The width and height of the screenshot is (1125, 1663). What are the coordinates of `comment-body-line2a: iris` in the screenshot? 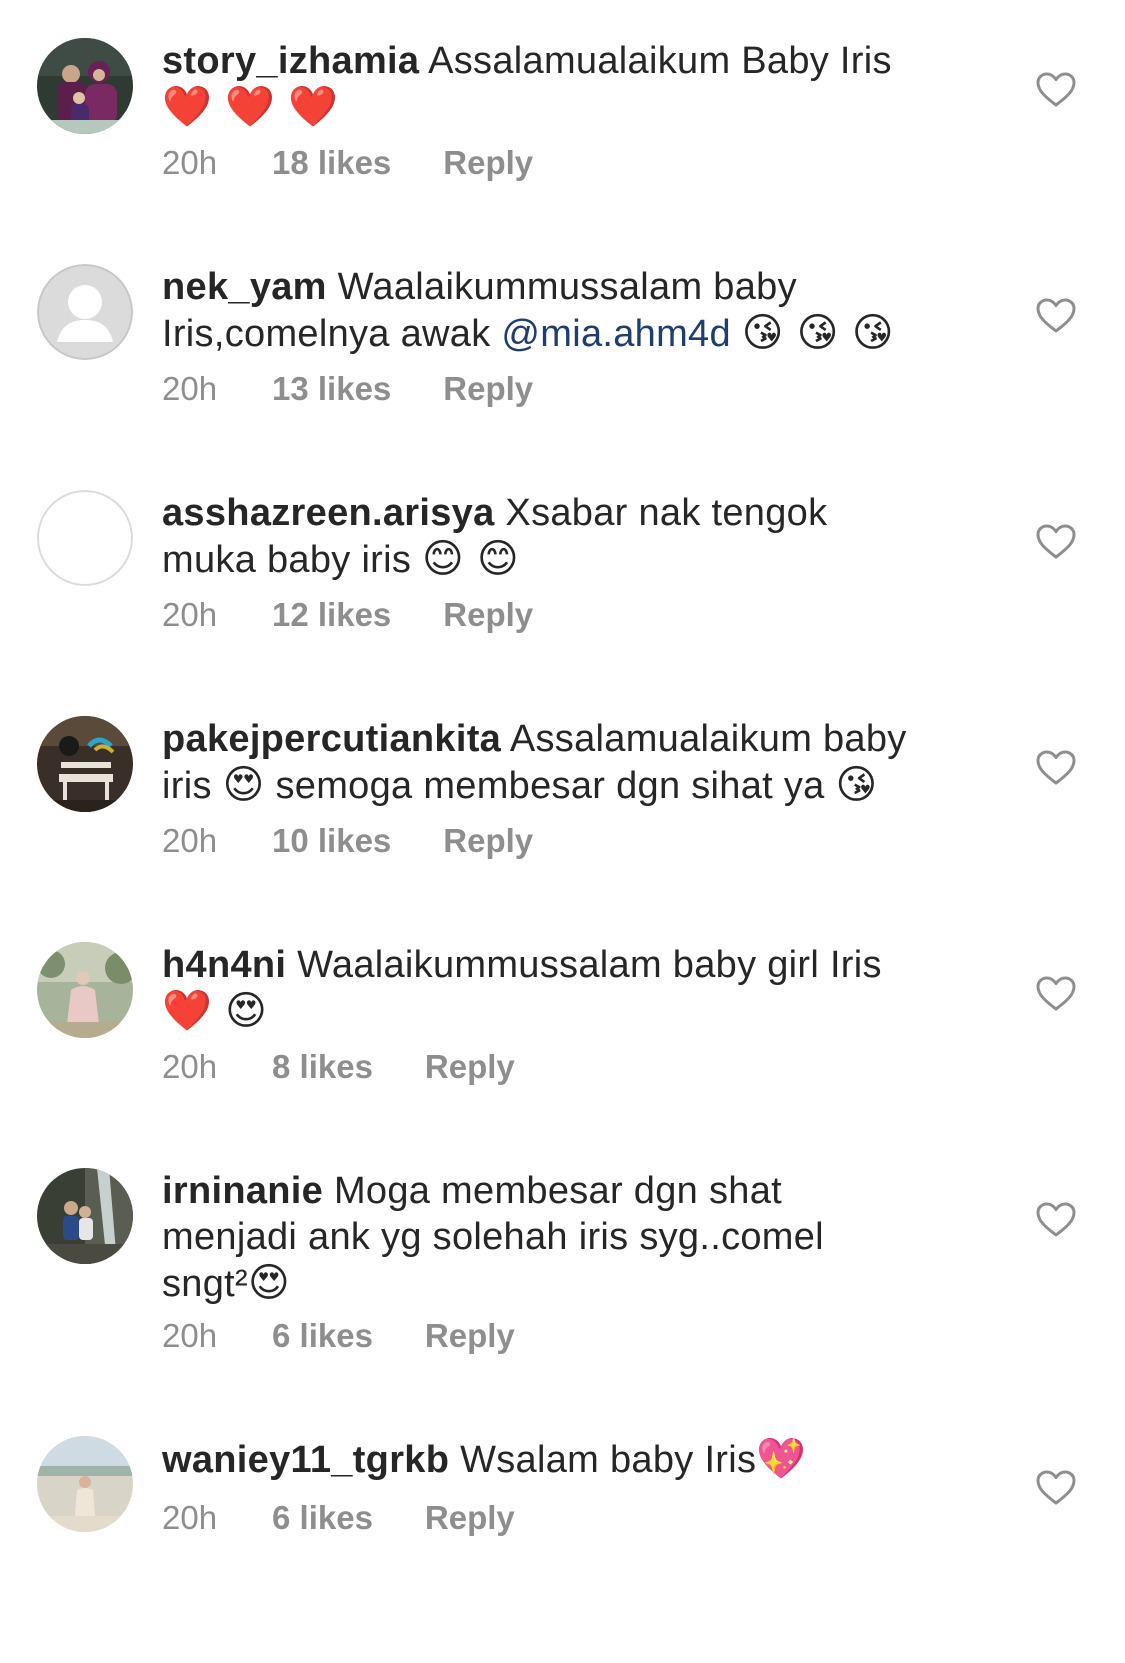 It's located at (187, 786).